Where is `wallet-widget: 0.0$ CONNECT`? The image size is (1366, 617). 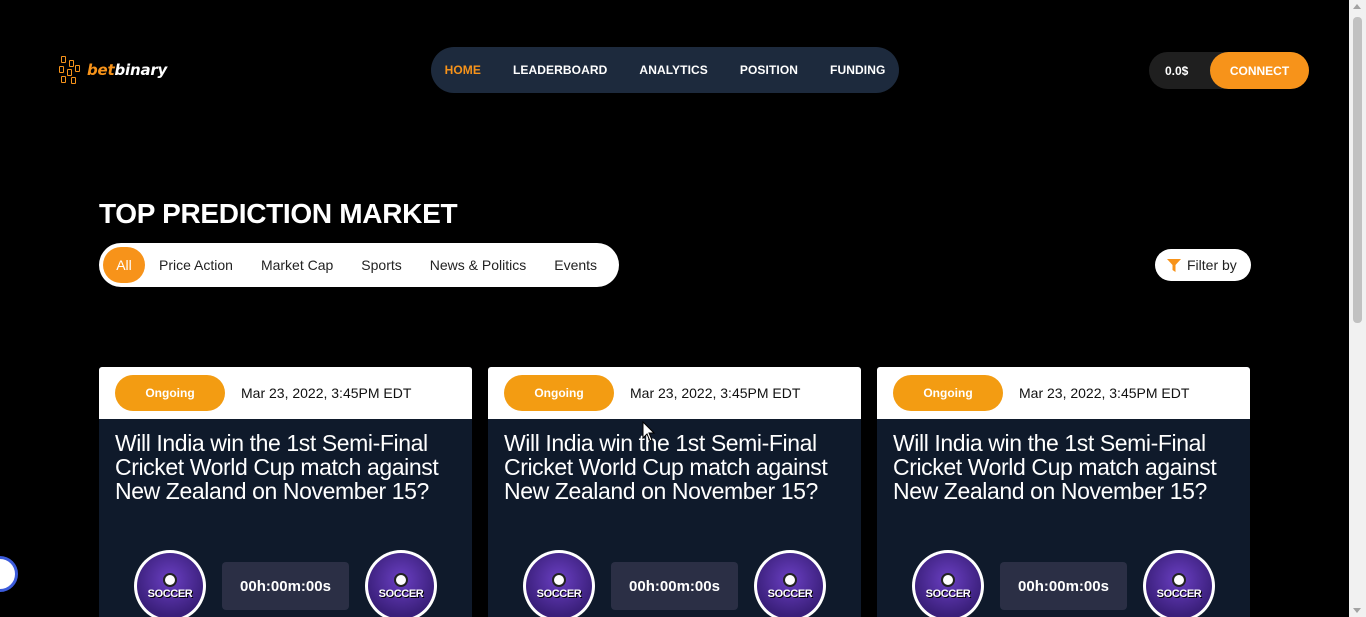
wallet-widget: 0.0$ CONNECT is located at coordinates (1229, 70).